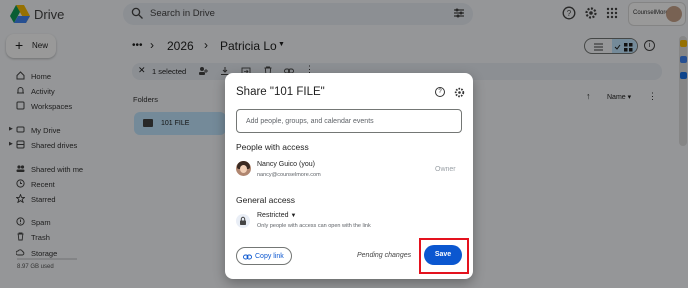  Describe the element at coordinates (310, 121) in the screenshot. I see `add-people-placeholder: Add people, groups, and calendar events` at that location.